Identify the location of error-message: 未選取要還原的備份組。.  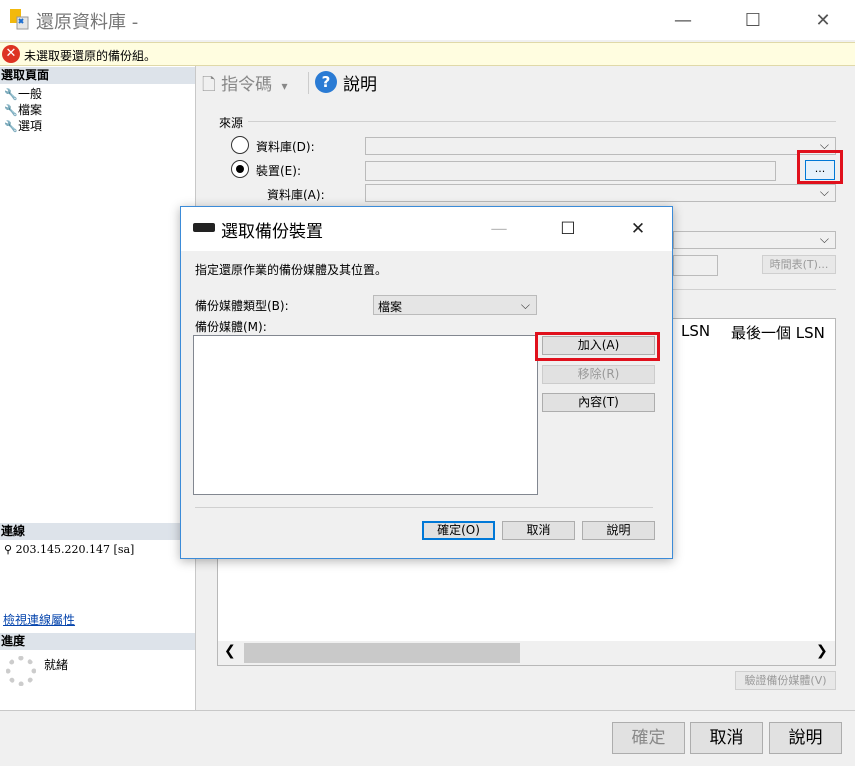
(90, 56).